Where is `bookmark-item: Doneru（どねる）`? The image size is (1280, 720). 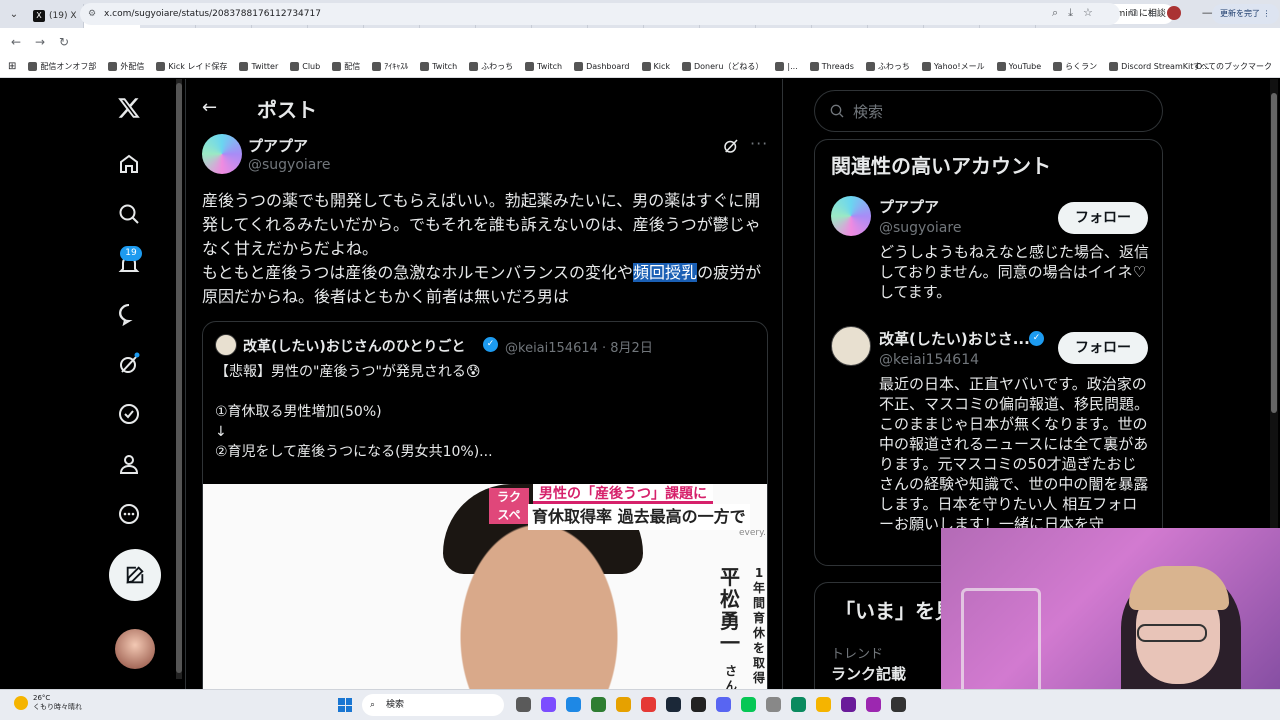
bookmark-item: Doneru（どねる） is located at coordinates (722, 66).